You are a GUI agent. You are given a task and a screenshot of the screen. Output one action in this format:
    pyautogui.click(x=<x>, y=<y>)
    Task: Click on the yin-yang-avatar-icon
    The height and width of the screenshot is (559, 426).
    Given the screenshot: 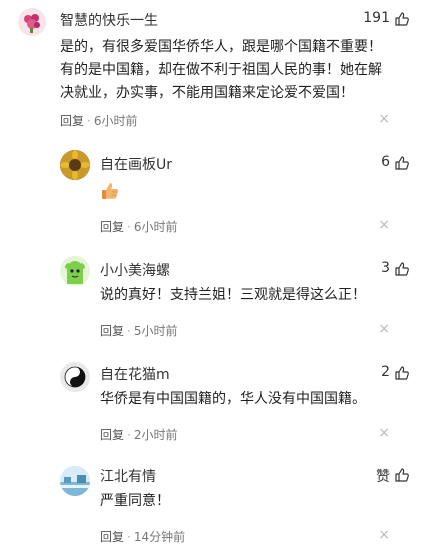 What is the action you would take?
    pyautogui.click(x=75, y=377)
    